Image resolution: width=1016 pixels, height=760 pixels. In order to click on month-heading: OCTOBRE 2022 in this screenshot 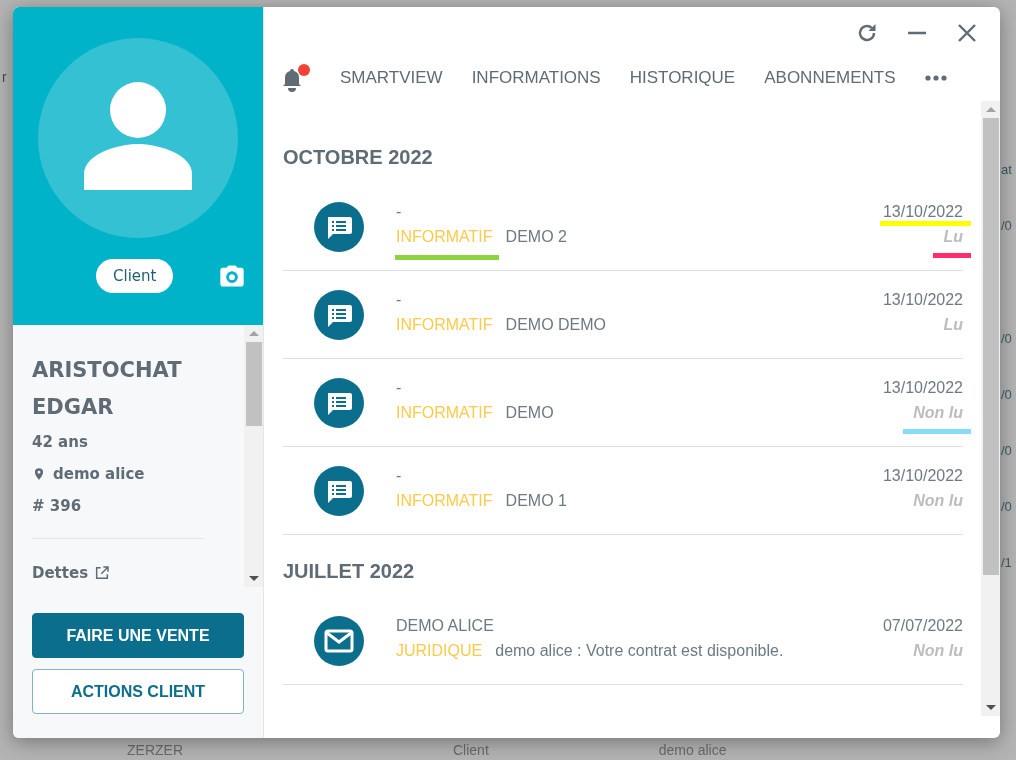, I will do `click(358, 158)`.